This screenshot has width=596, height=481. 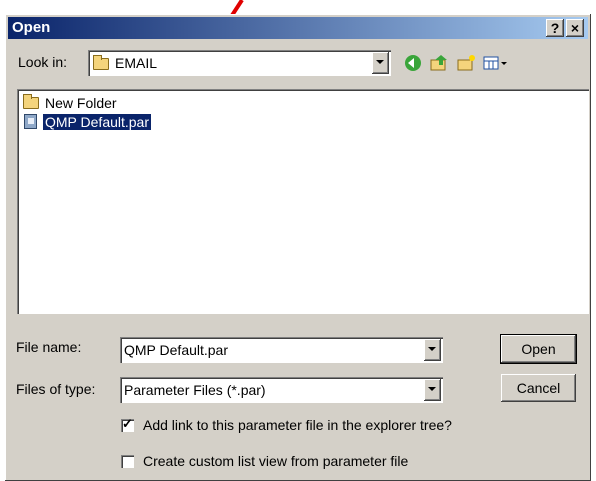 What do you see at coordinates (97, 122) in the screenshot?
I see `file-name-text: QMP Default.par` at bounding box center [97, 122].